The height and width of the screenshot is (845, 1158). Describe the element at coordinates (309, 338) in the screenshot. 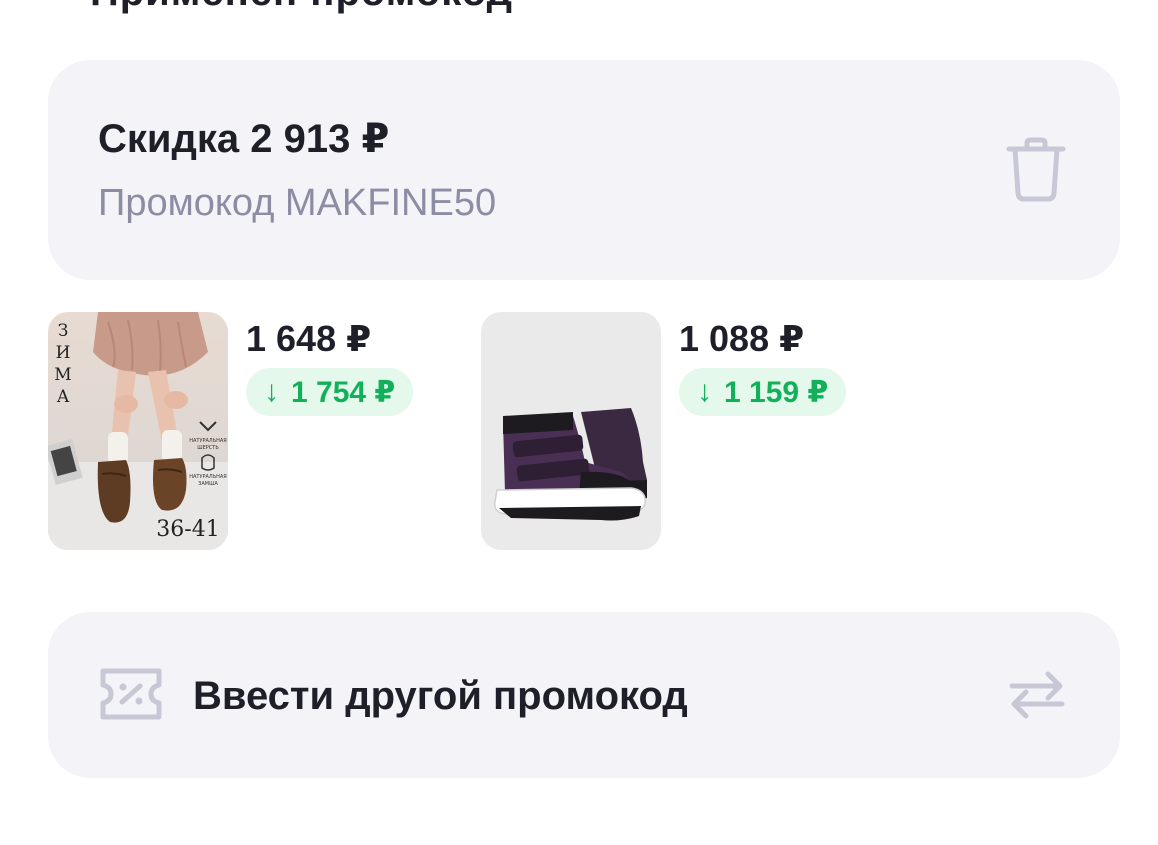

I see `product-price: 1 648 ₽` at that location.